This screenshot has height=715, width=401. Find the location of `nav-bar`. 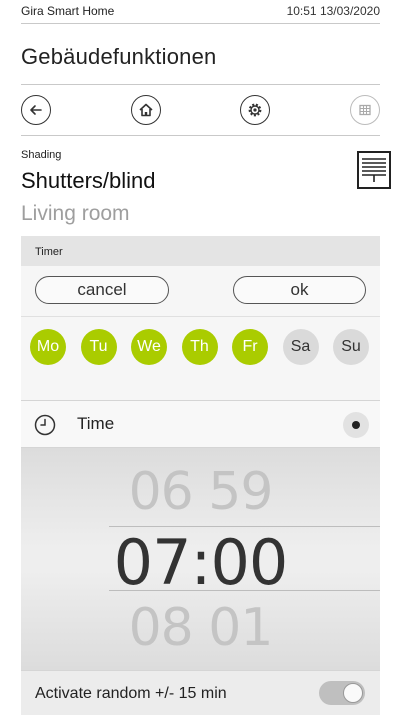

nav-bar is located at coordinates (200, 110).